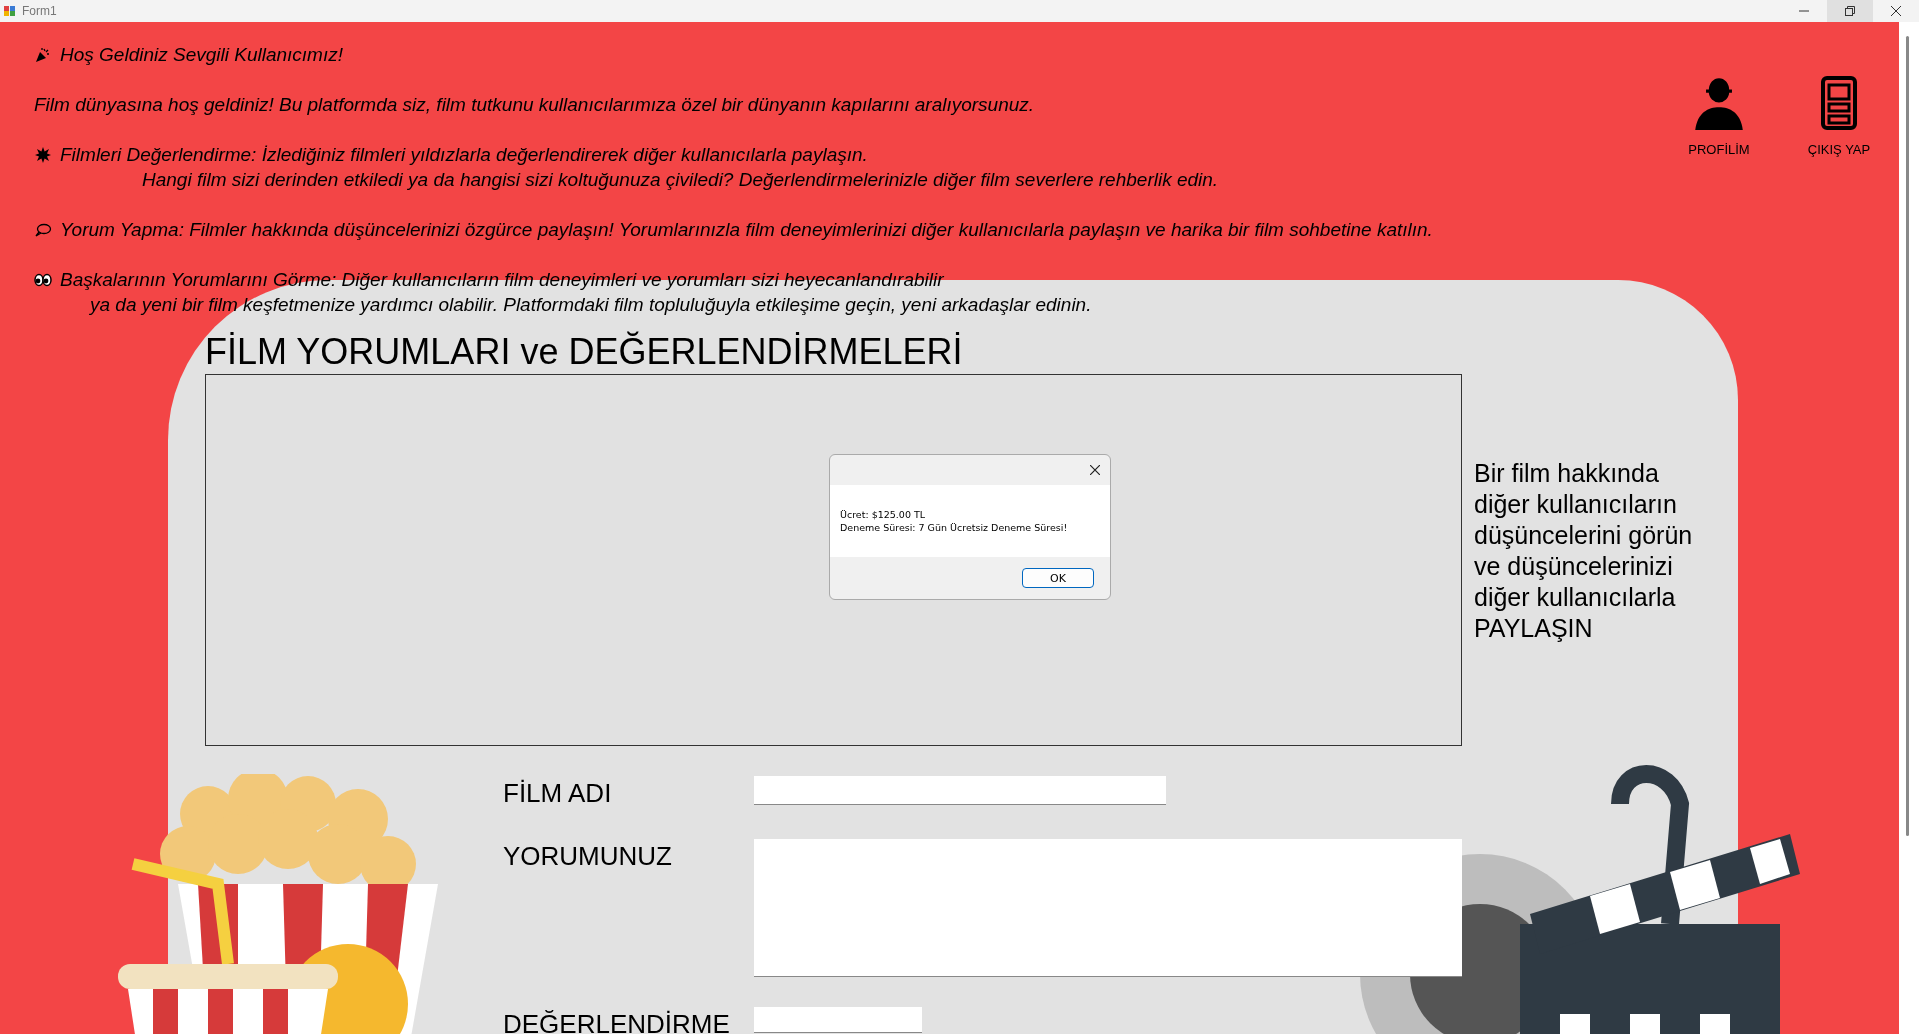 The height and width of the screenshot is (1034, 1919). I want to click on intro-text: Hangi film sizi derinden etkiledi ya da hangisi sizi koltuğunuza çiviledi? Değerlendirmelerinizle diğer film severlere rehberlik edin., so click(680, 179).